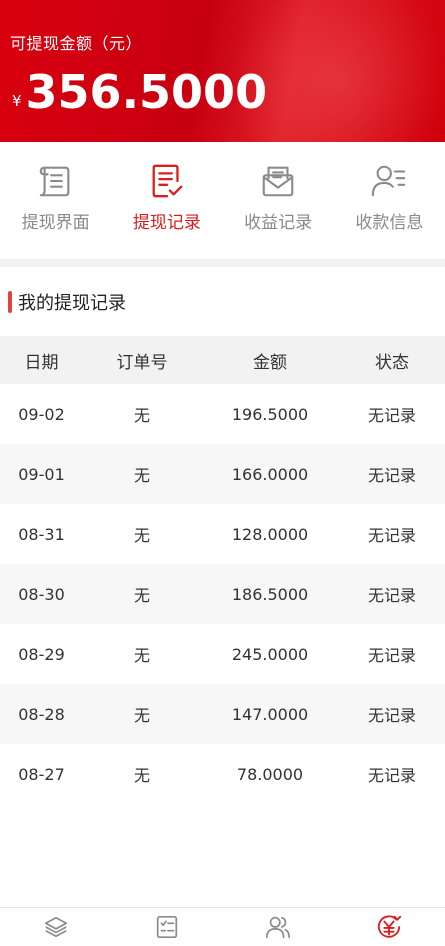  Describe the element at coordinates (41, 714) in the screenshot. I see `cell-date: 08-28` at that location.